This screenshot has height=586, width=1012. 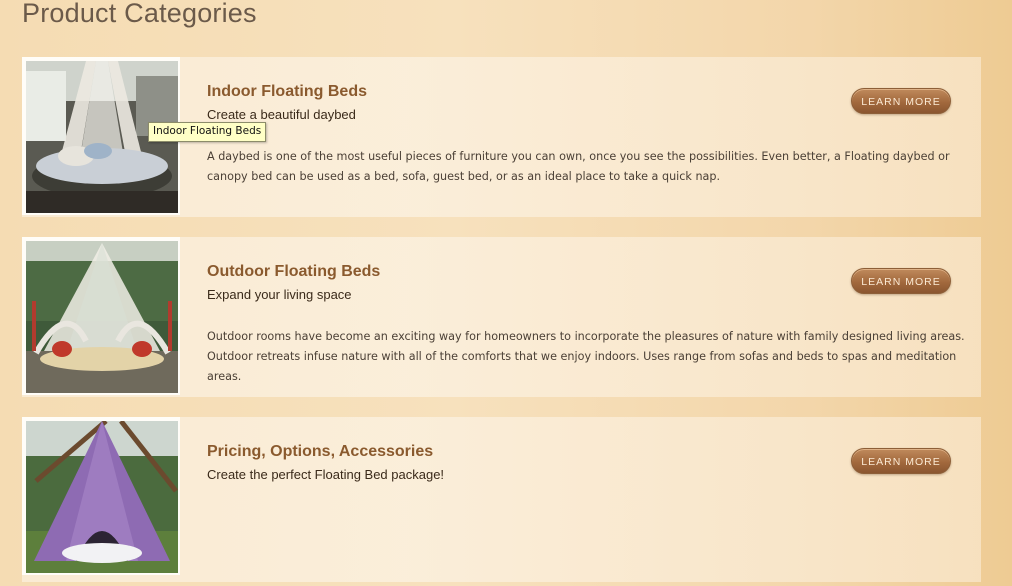 I want to click on page-title: Product Categories, so click(x=139, y=14).